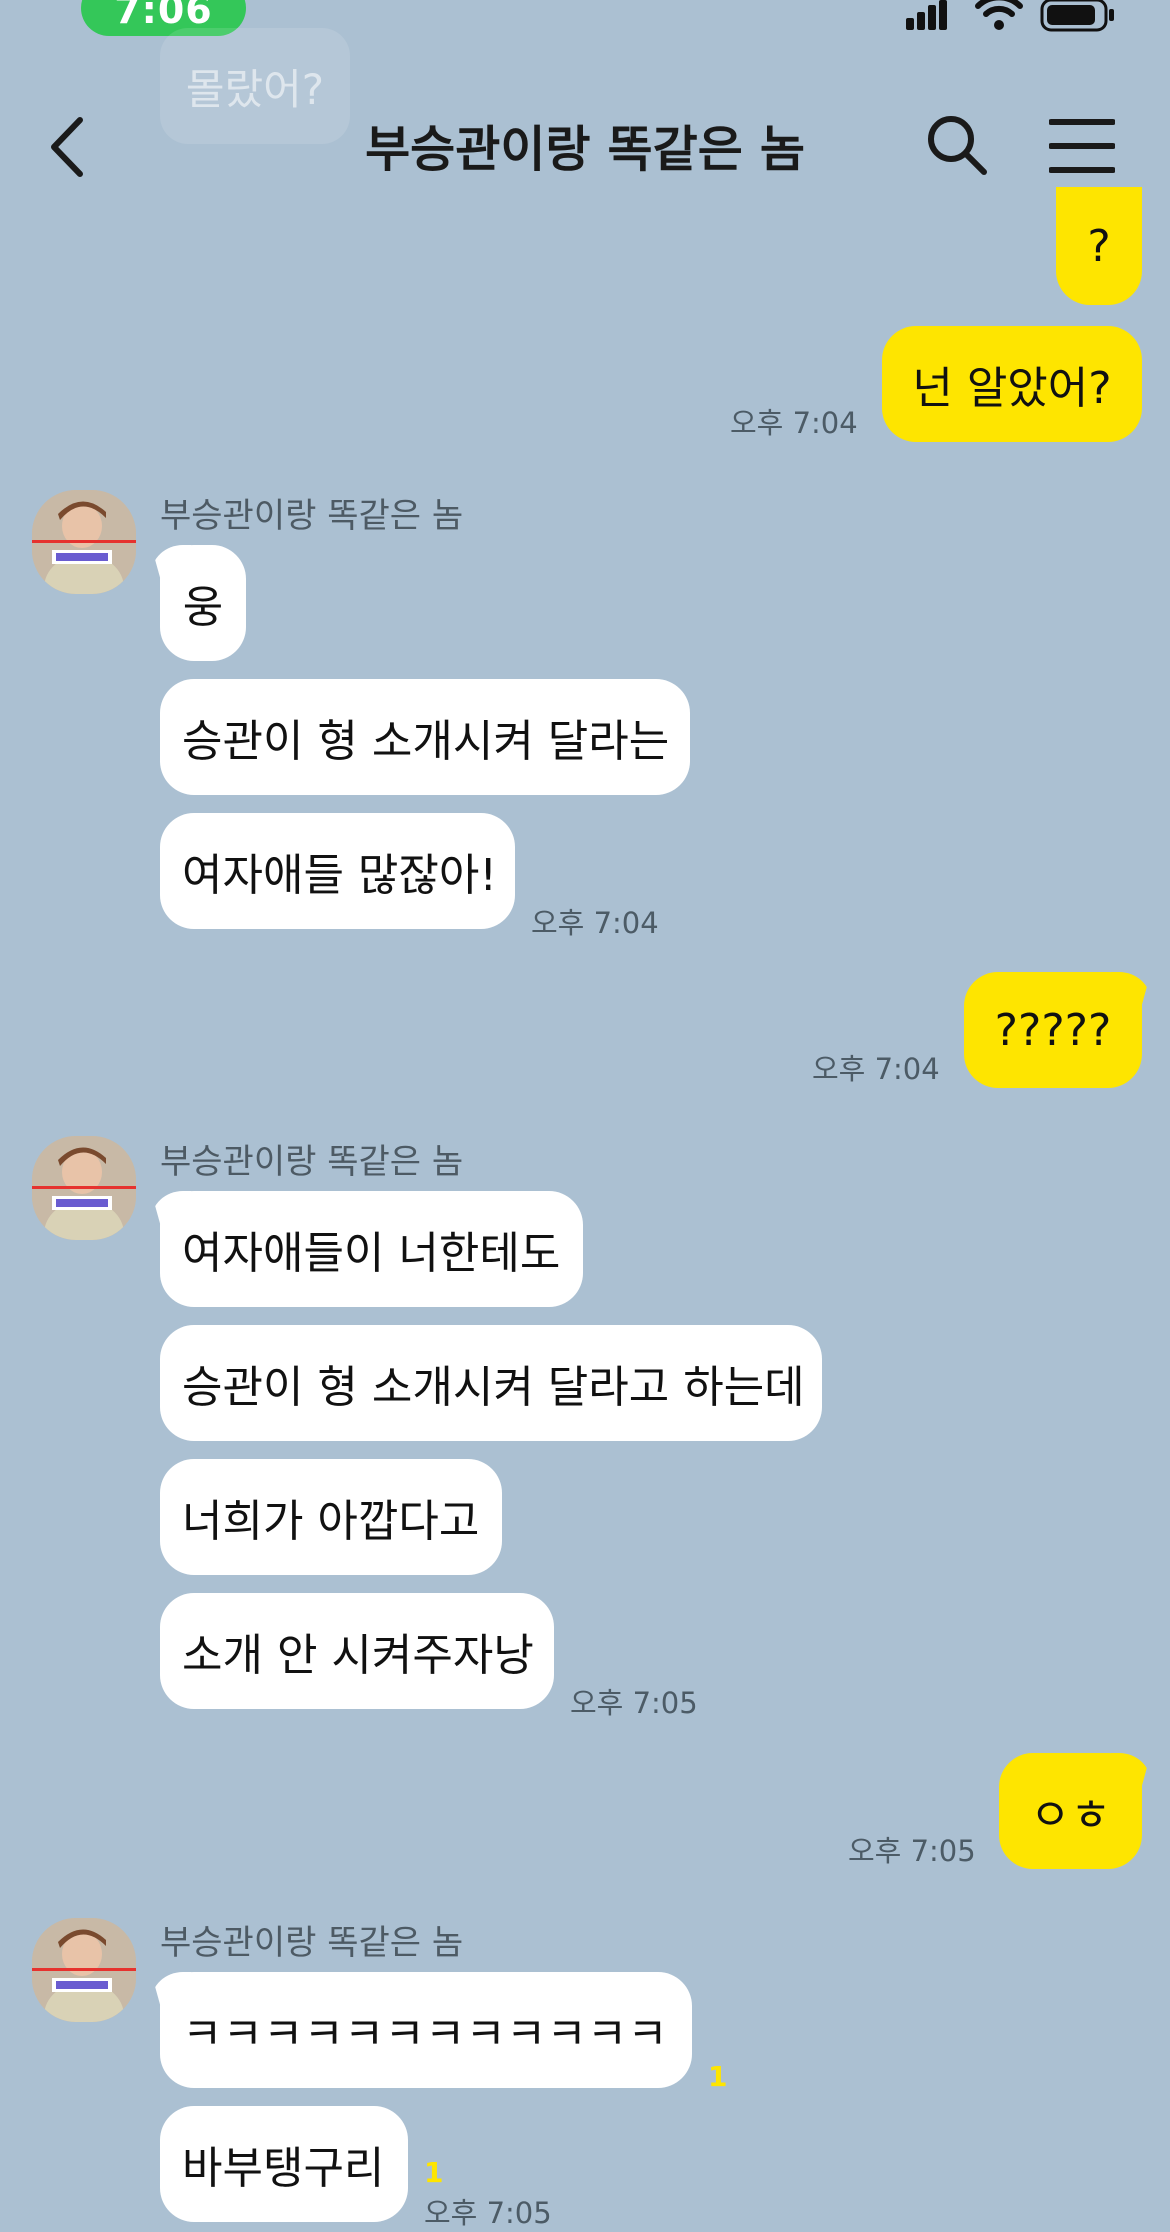 This screenshot has height=2232, width=1170. Describe the element at coordinates (957, 147) in the screenshot. I see `search-icon` at that location.